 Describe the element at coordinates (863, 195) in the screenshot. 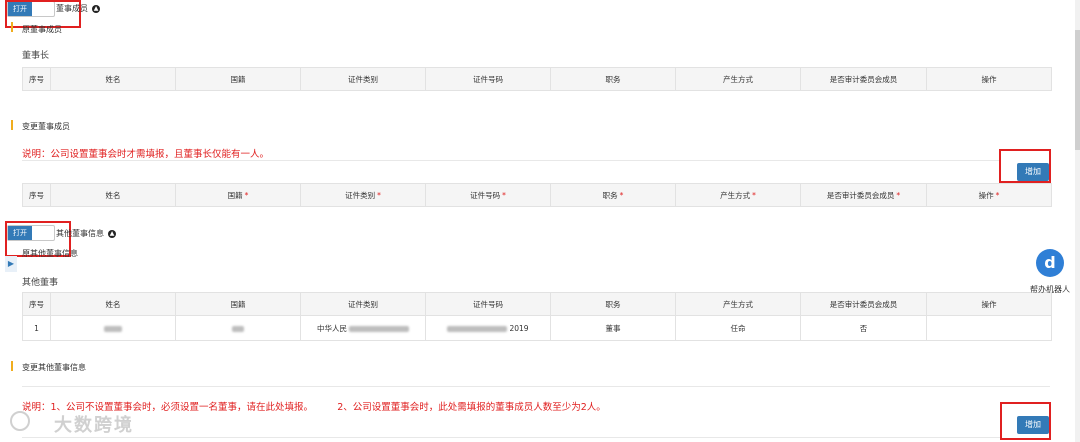

I see `col-header: 是否审计委员会成员 *` at that location.